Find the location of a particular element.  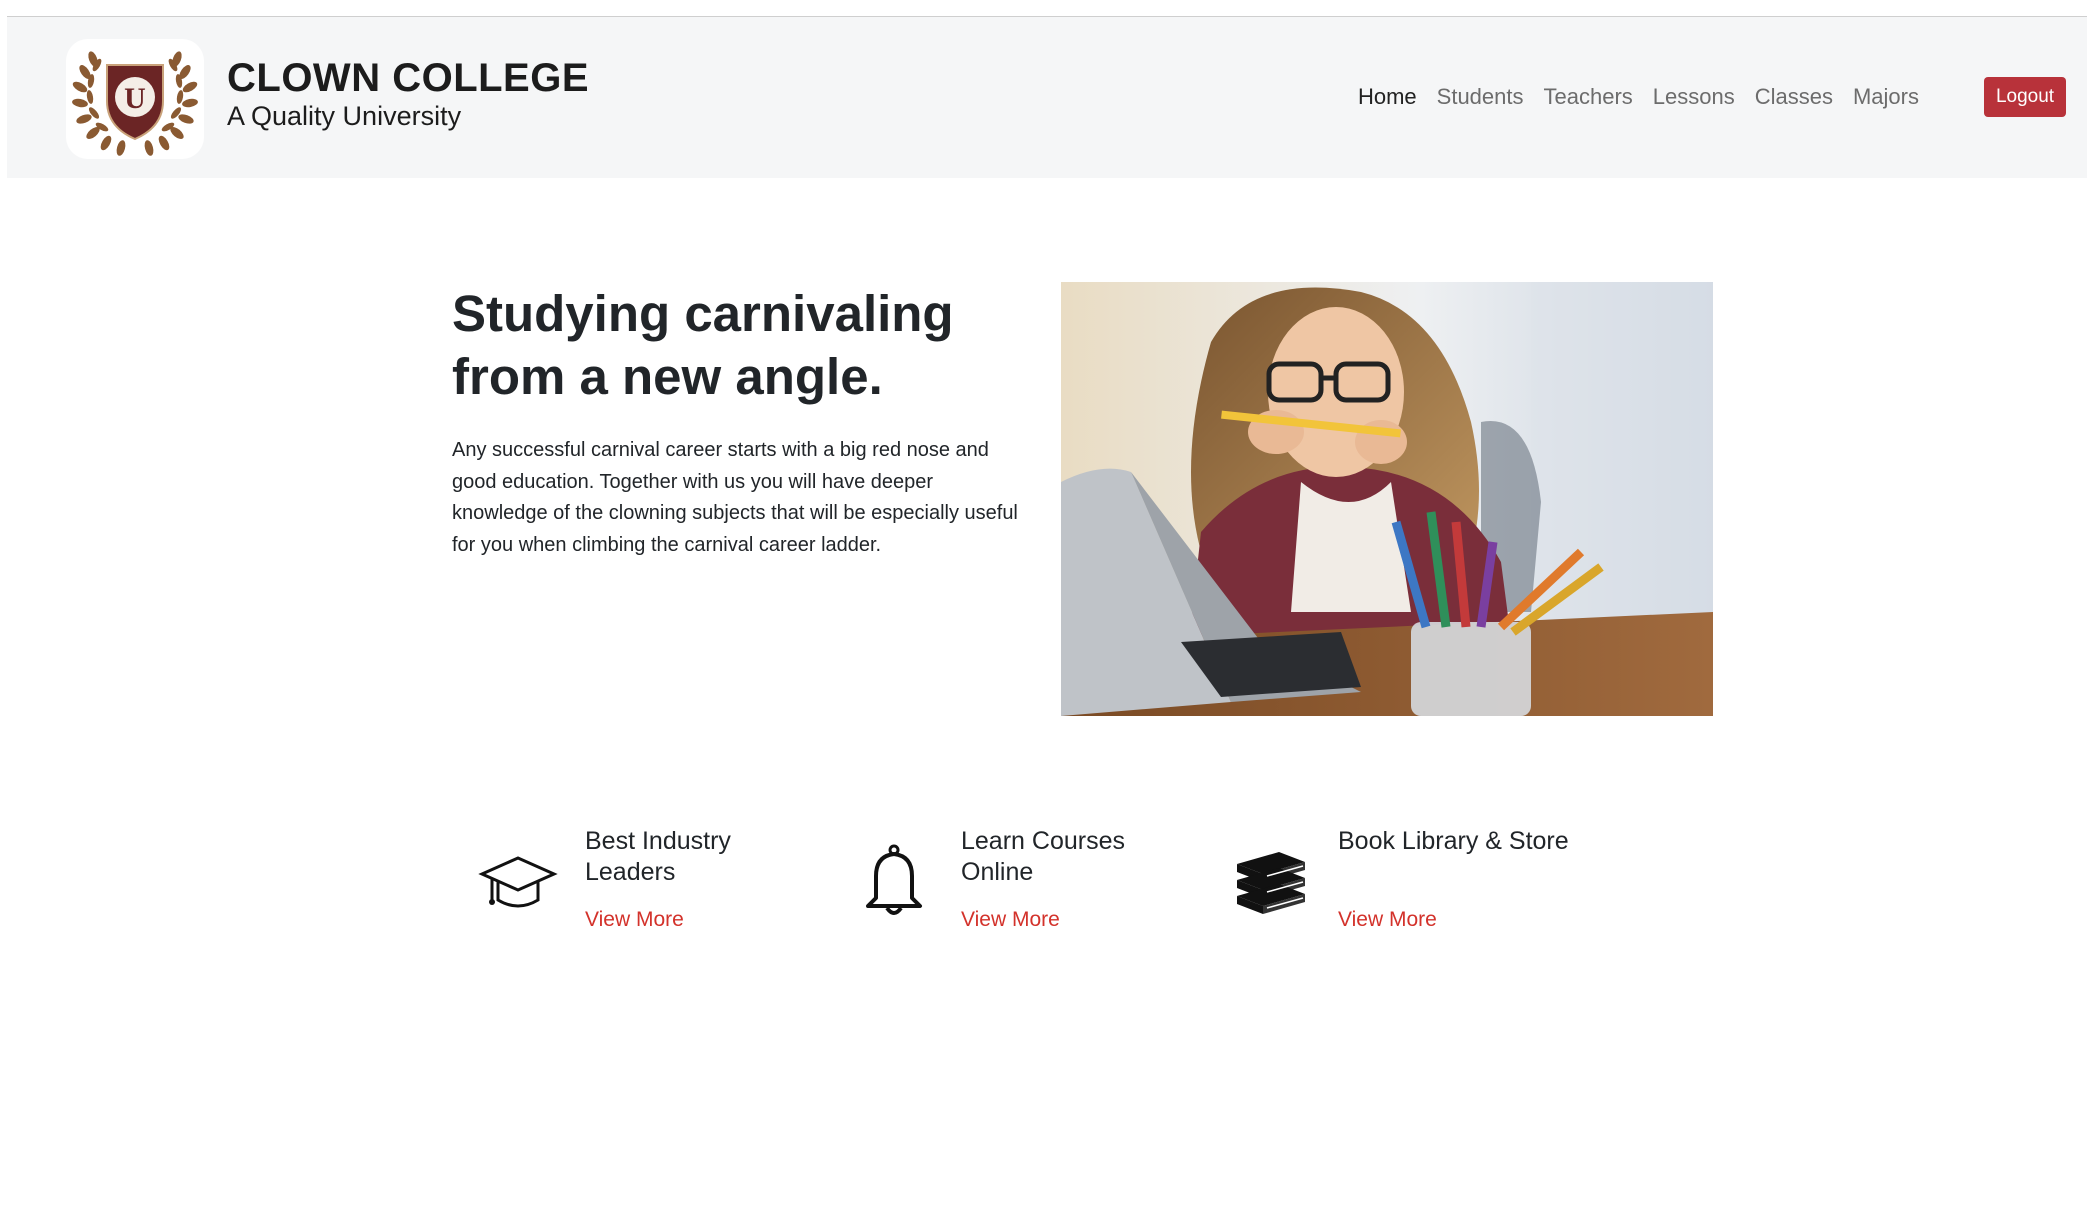

feature-title: Learn Courses Online is located at coordinates (1043, 856).